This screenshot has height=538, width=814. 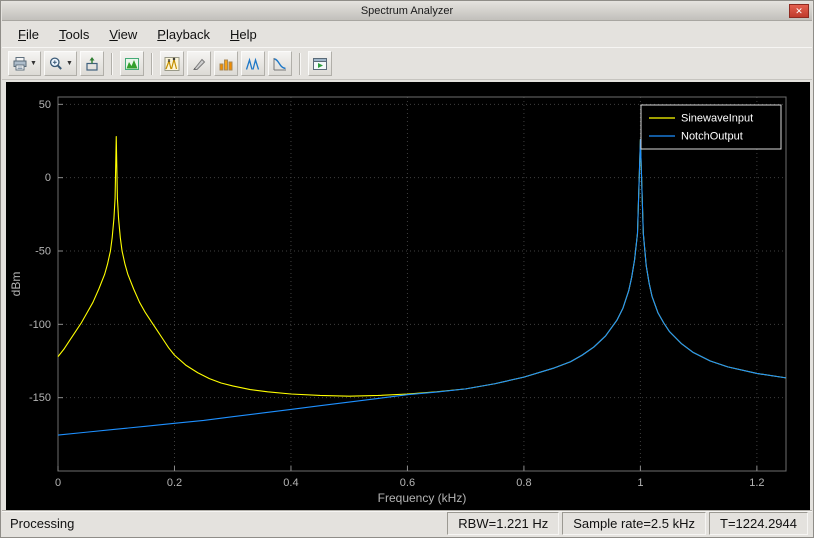 I want to click on y-tick-label: -150, so click(x=40, y=398).